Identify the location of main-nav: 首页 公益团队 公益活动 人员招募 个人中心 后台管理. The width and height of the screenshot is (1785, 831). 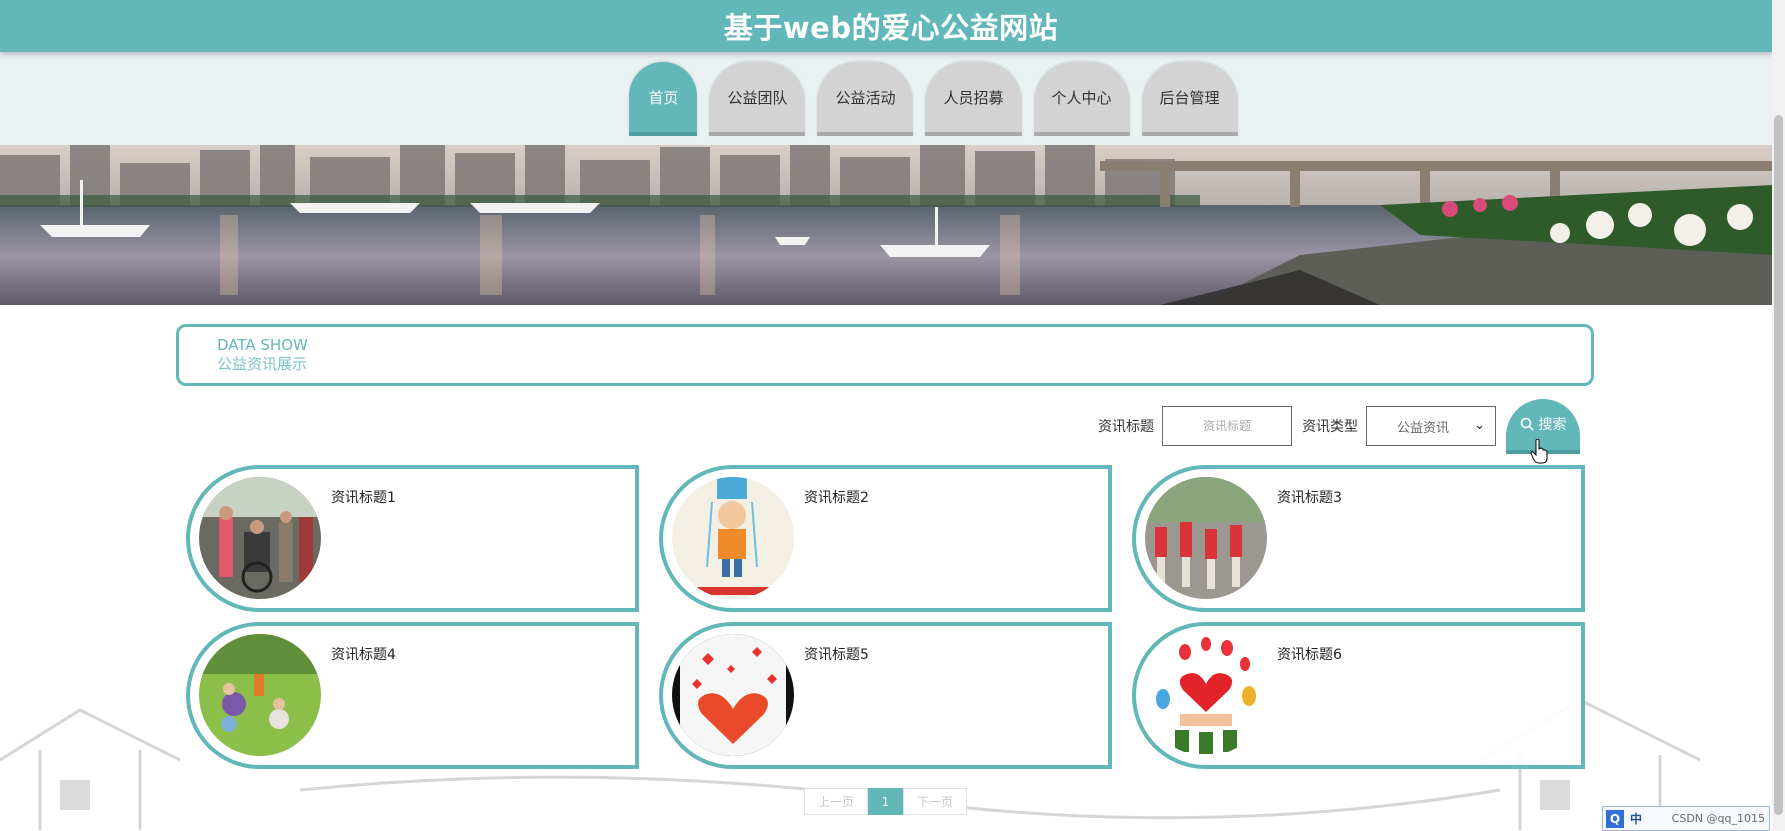
(886, 99).